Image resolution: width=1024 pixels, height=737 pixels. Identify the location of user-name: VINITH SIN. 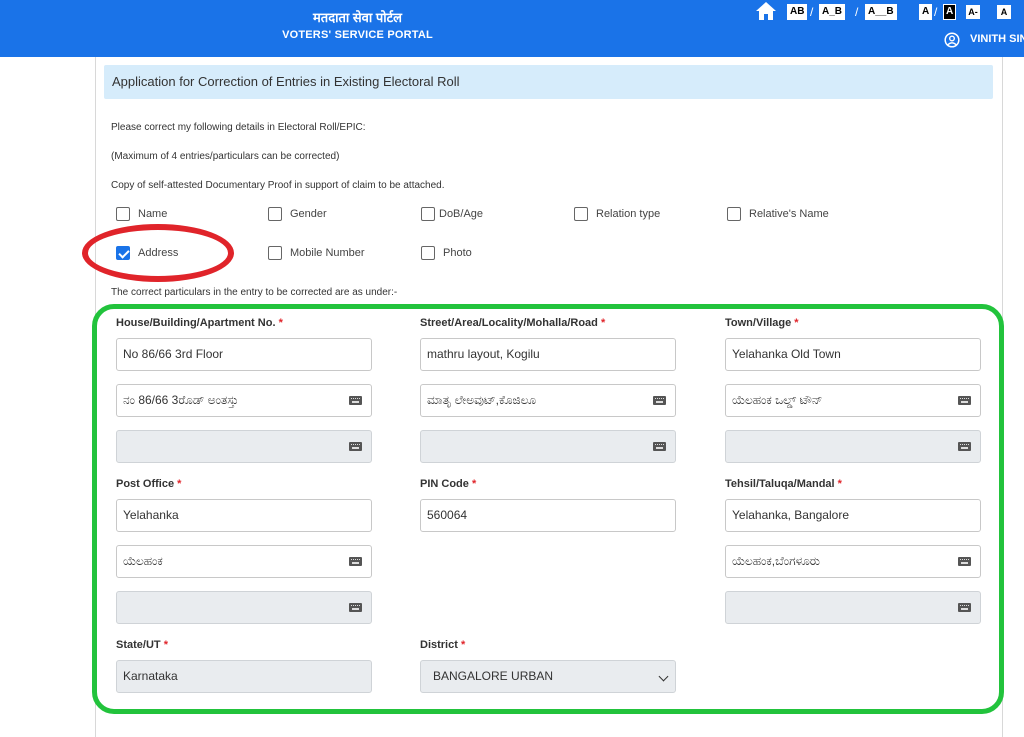
(997, 39).